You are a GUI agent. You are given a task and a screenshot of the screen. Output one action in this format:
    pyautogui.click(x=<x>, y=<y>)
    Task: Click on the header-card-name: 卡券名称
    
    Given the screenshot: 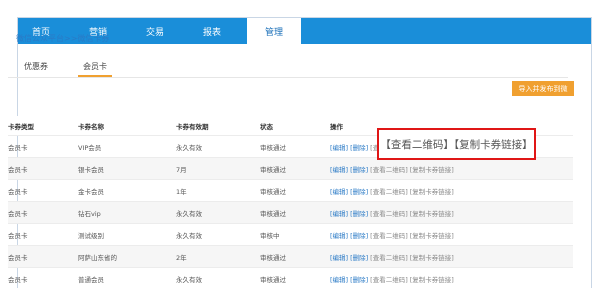 What is the action you would take?
    pyautogui.click(x=91, y=126)
    